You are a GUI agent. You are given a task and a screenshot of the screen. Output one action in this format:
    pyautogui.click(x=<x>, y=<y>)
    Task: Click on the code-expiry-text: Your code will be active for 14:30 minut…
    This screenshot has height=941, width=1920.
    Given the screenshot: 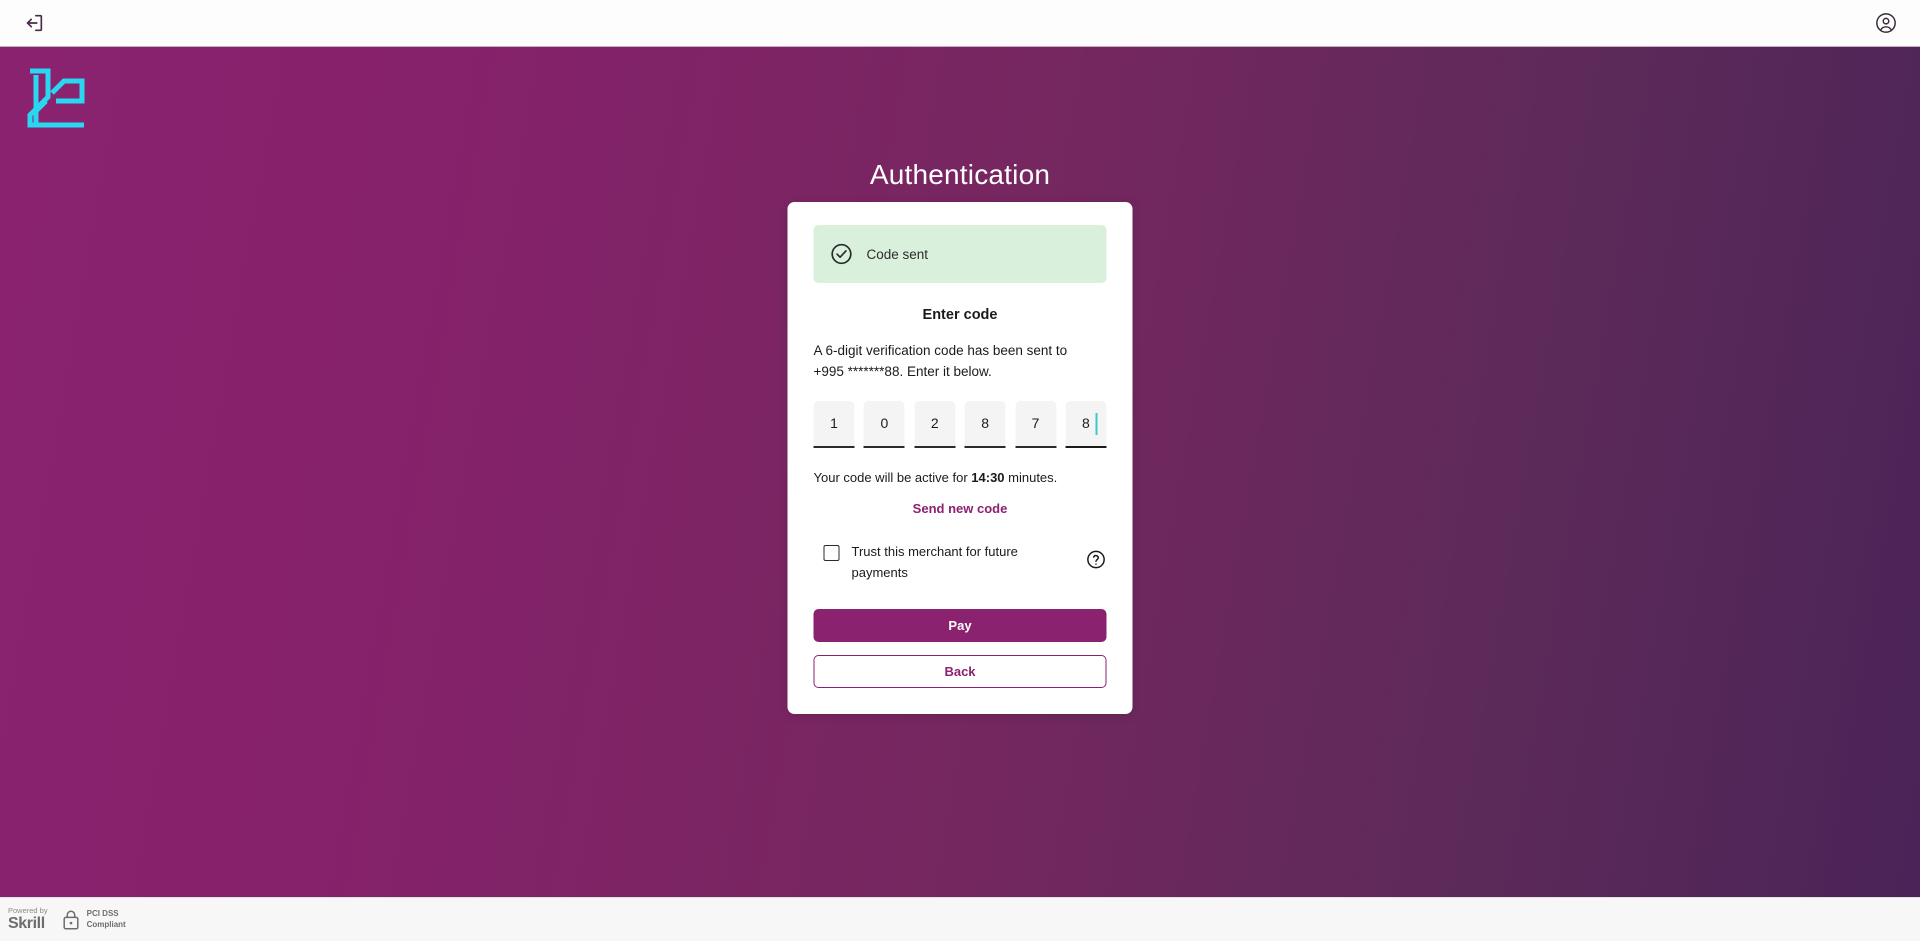 What is the action you would take?
    pyautogui.click(x=960, y=477)
    